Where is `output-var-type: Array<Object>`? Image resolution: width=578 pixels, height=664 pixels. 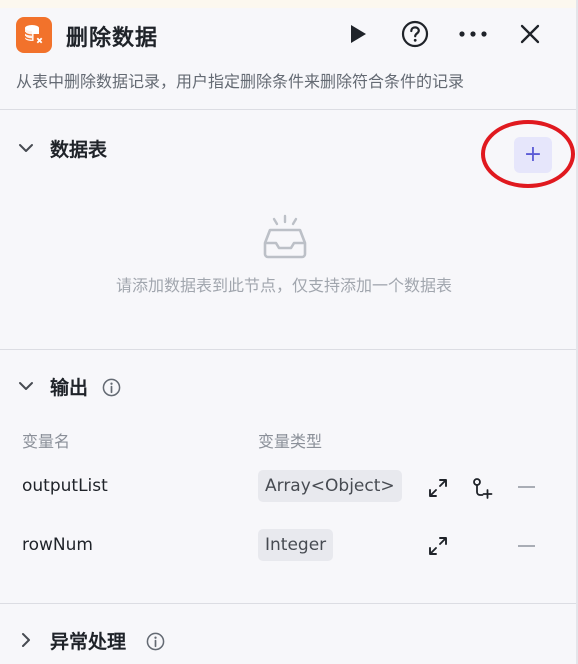
output-var-type: Array<Object> is located at coordinates (330, 486).